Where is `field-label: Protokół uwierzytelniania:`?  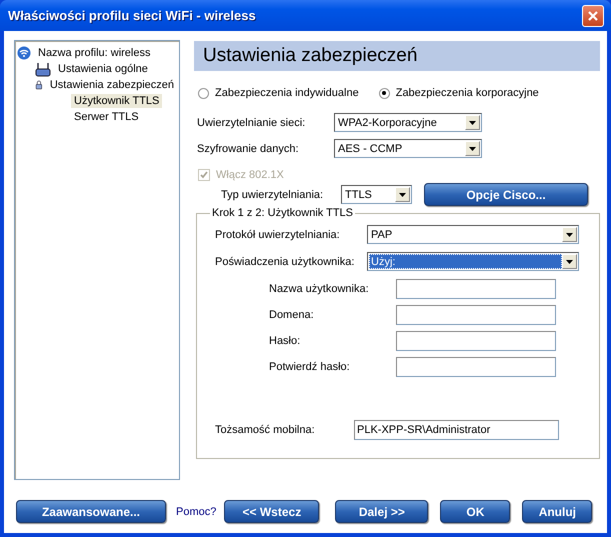 field-label: Protokół uwierzytelniania: is located at coordinates (278, 234).